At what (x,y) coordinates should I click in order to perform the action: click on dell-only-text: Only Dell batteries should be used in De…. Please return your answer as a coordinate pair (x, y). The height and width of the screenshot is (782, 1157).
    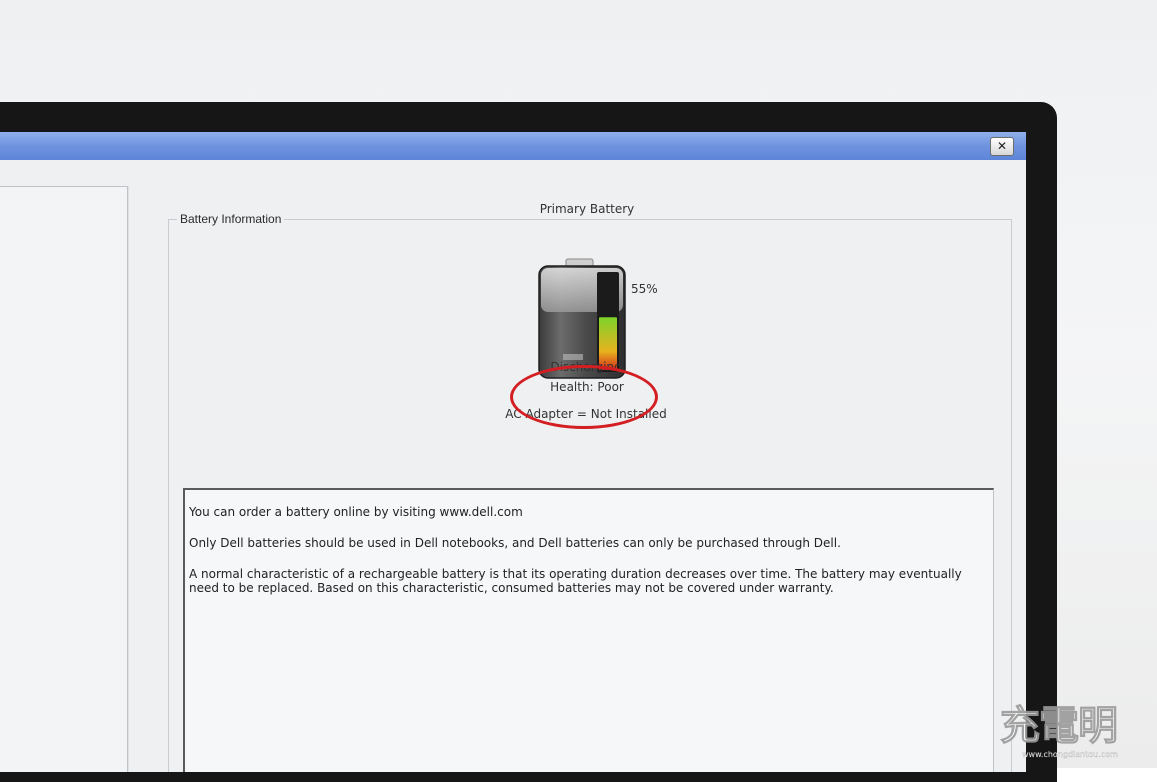
    Looking at the image, I should click on (515, 543).